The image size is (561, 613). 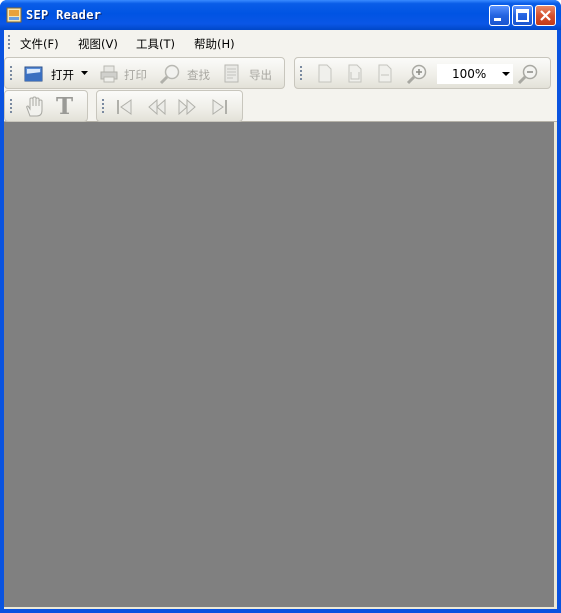 What do you see at coordinates (280, 42) in the screenshot?
I see `menu-bar: 文件(F) 视图(V) 工具(T) 帮助(H)` at bounding box center [280, 42].